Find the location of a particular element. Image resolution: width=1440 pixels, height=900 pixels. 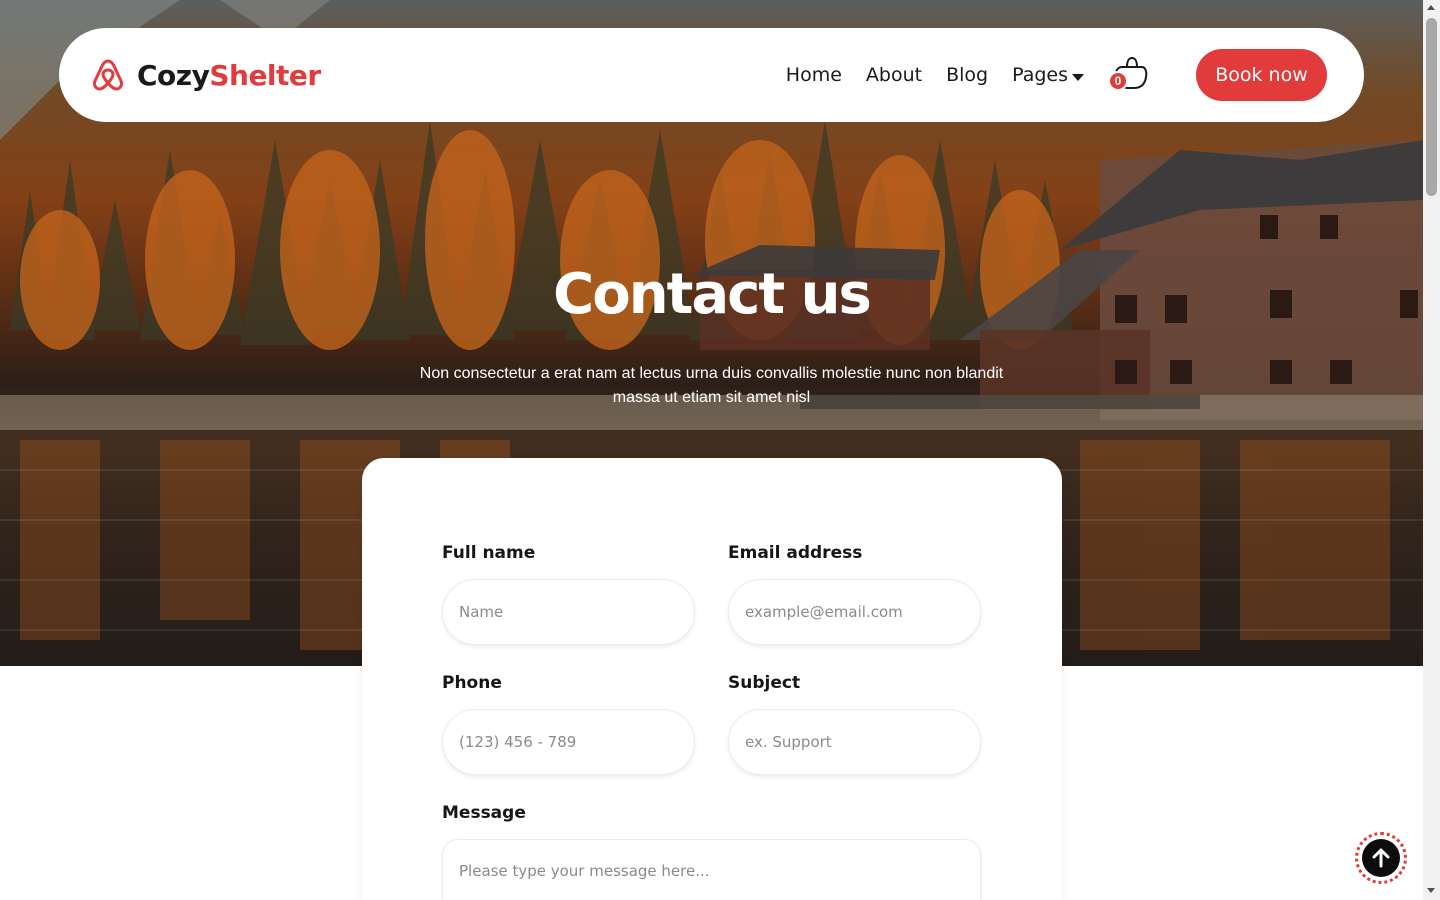

full-name-input is located at coordinates (568, 612).